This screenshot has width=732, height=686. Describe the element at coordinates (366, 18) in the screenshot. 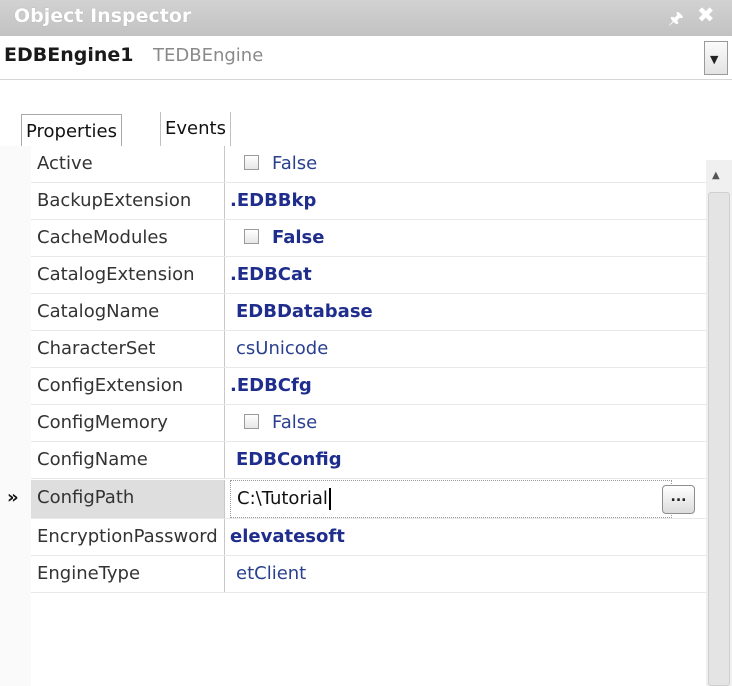

I see `title-bar: Object Inspector 🖈︎ ✖` at that location.